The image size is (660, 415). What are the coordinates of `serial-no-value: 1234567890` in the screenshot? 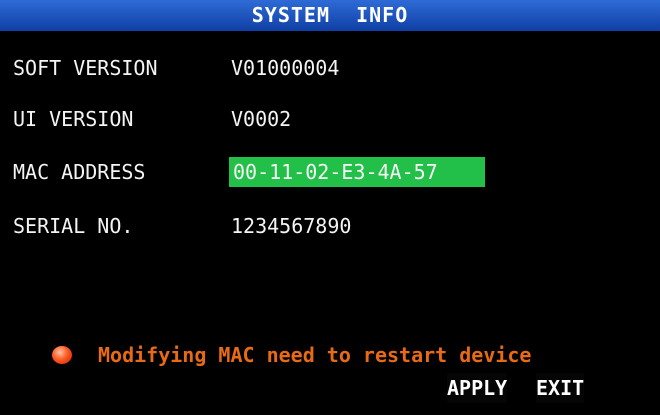 It's located at (291, 226).